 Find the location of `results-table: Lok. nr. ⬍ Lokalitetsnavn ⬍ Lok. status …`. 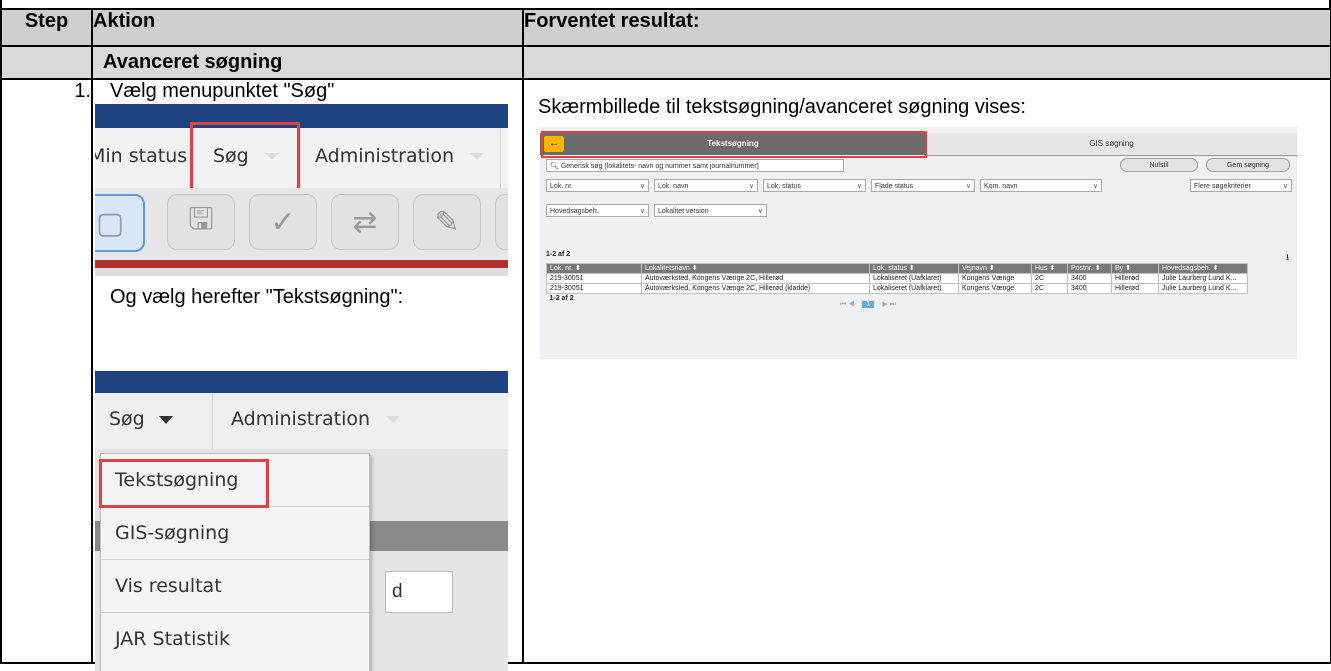

results-table: Lok. nr. ⬍ Lokalitetsnavn ⬍ Lok. status … is located at coordinates (897, 283).